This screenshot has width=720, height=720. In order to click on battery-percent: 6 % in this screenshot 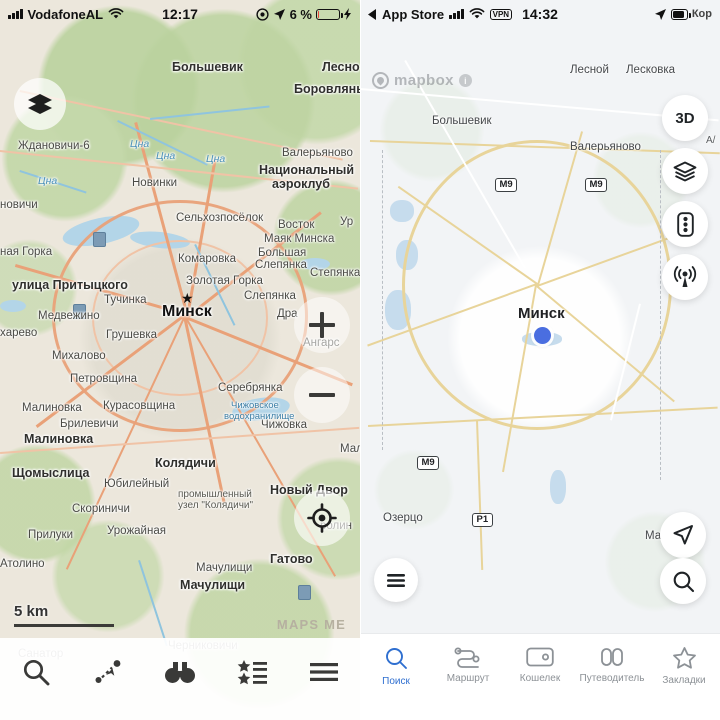, I will do `click(300, 14)`.